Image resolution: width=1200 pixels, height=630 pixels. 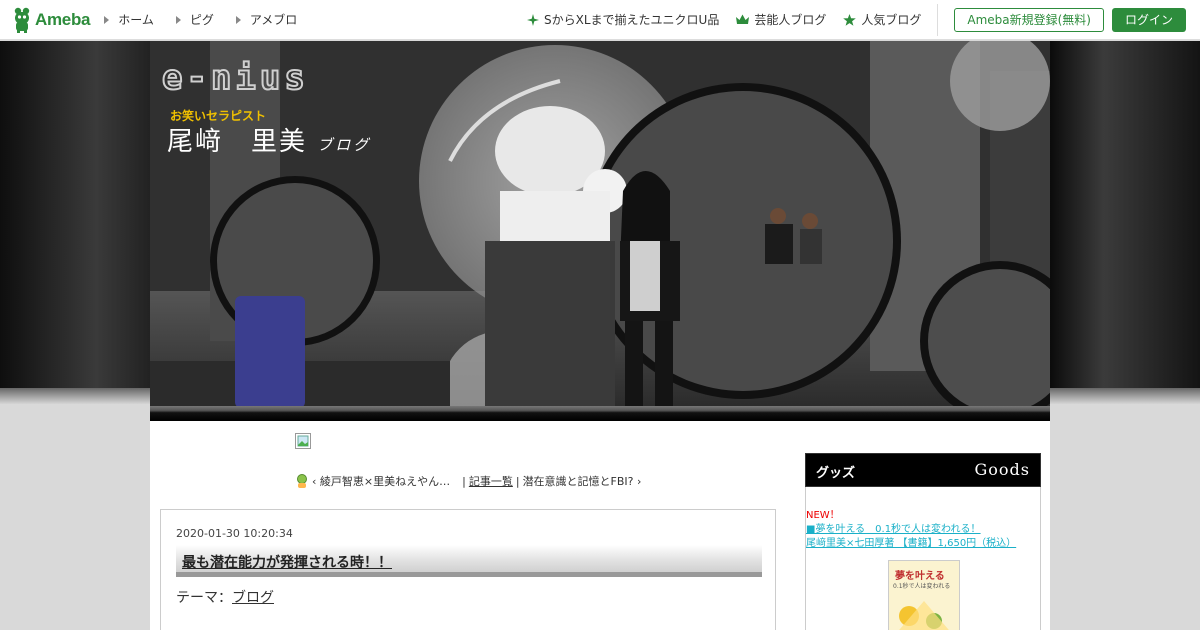 I want to click on blog-title-name: 尾﨑 里美, so click(x=237, y=142).